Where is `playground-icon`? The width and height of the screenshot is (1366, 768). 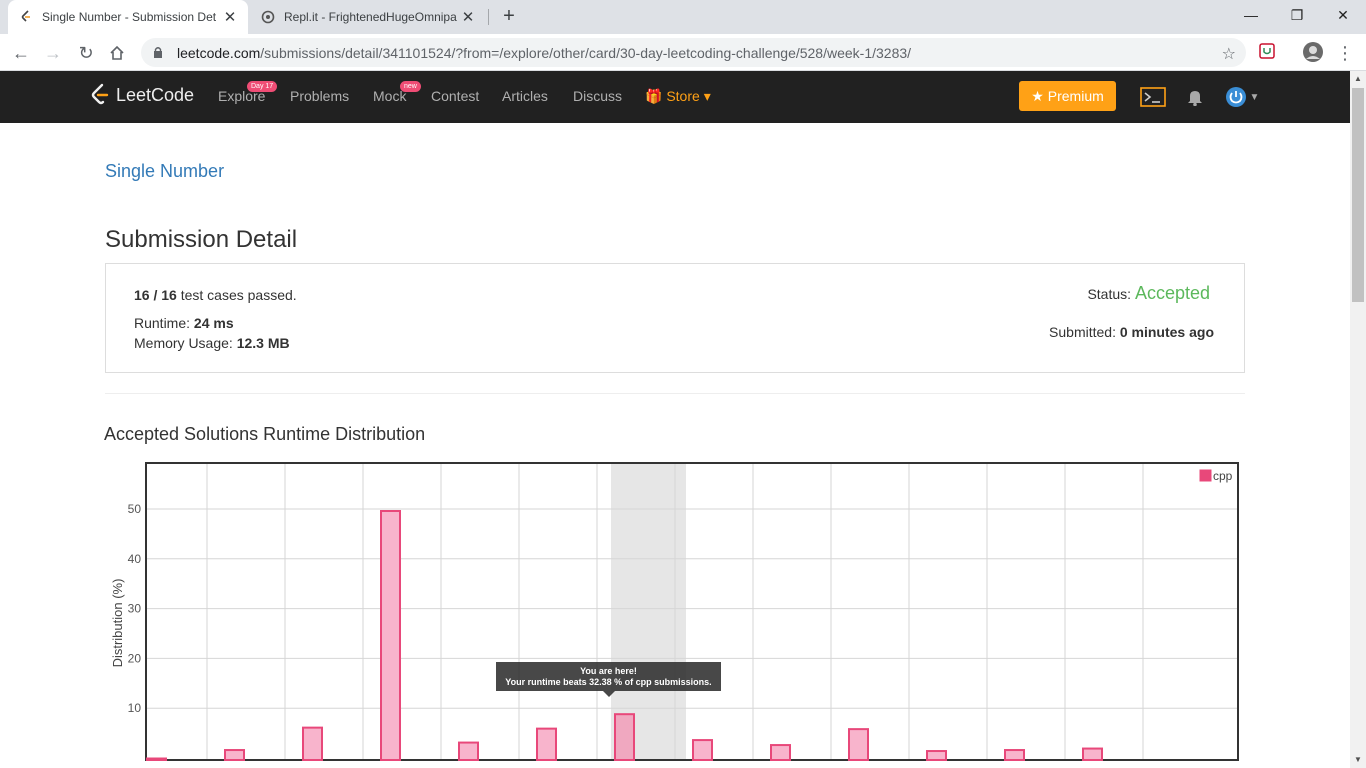 playground-icon is located at coordinates (1153, 97).